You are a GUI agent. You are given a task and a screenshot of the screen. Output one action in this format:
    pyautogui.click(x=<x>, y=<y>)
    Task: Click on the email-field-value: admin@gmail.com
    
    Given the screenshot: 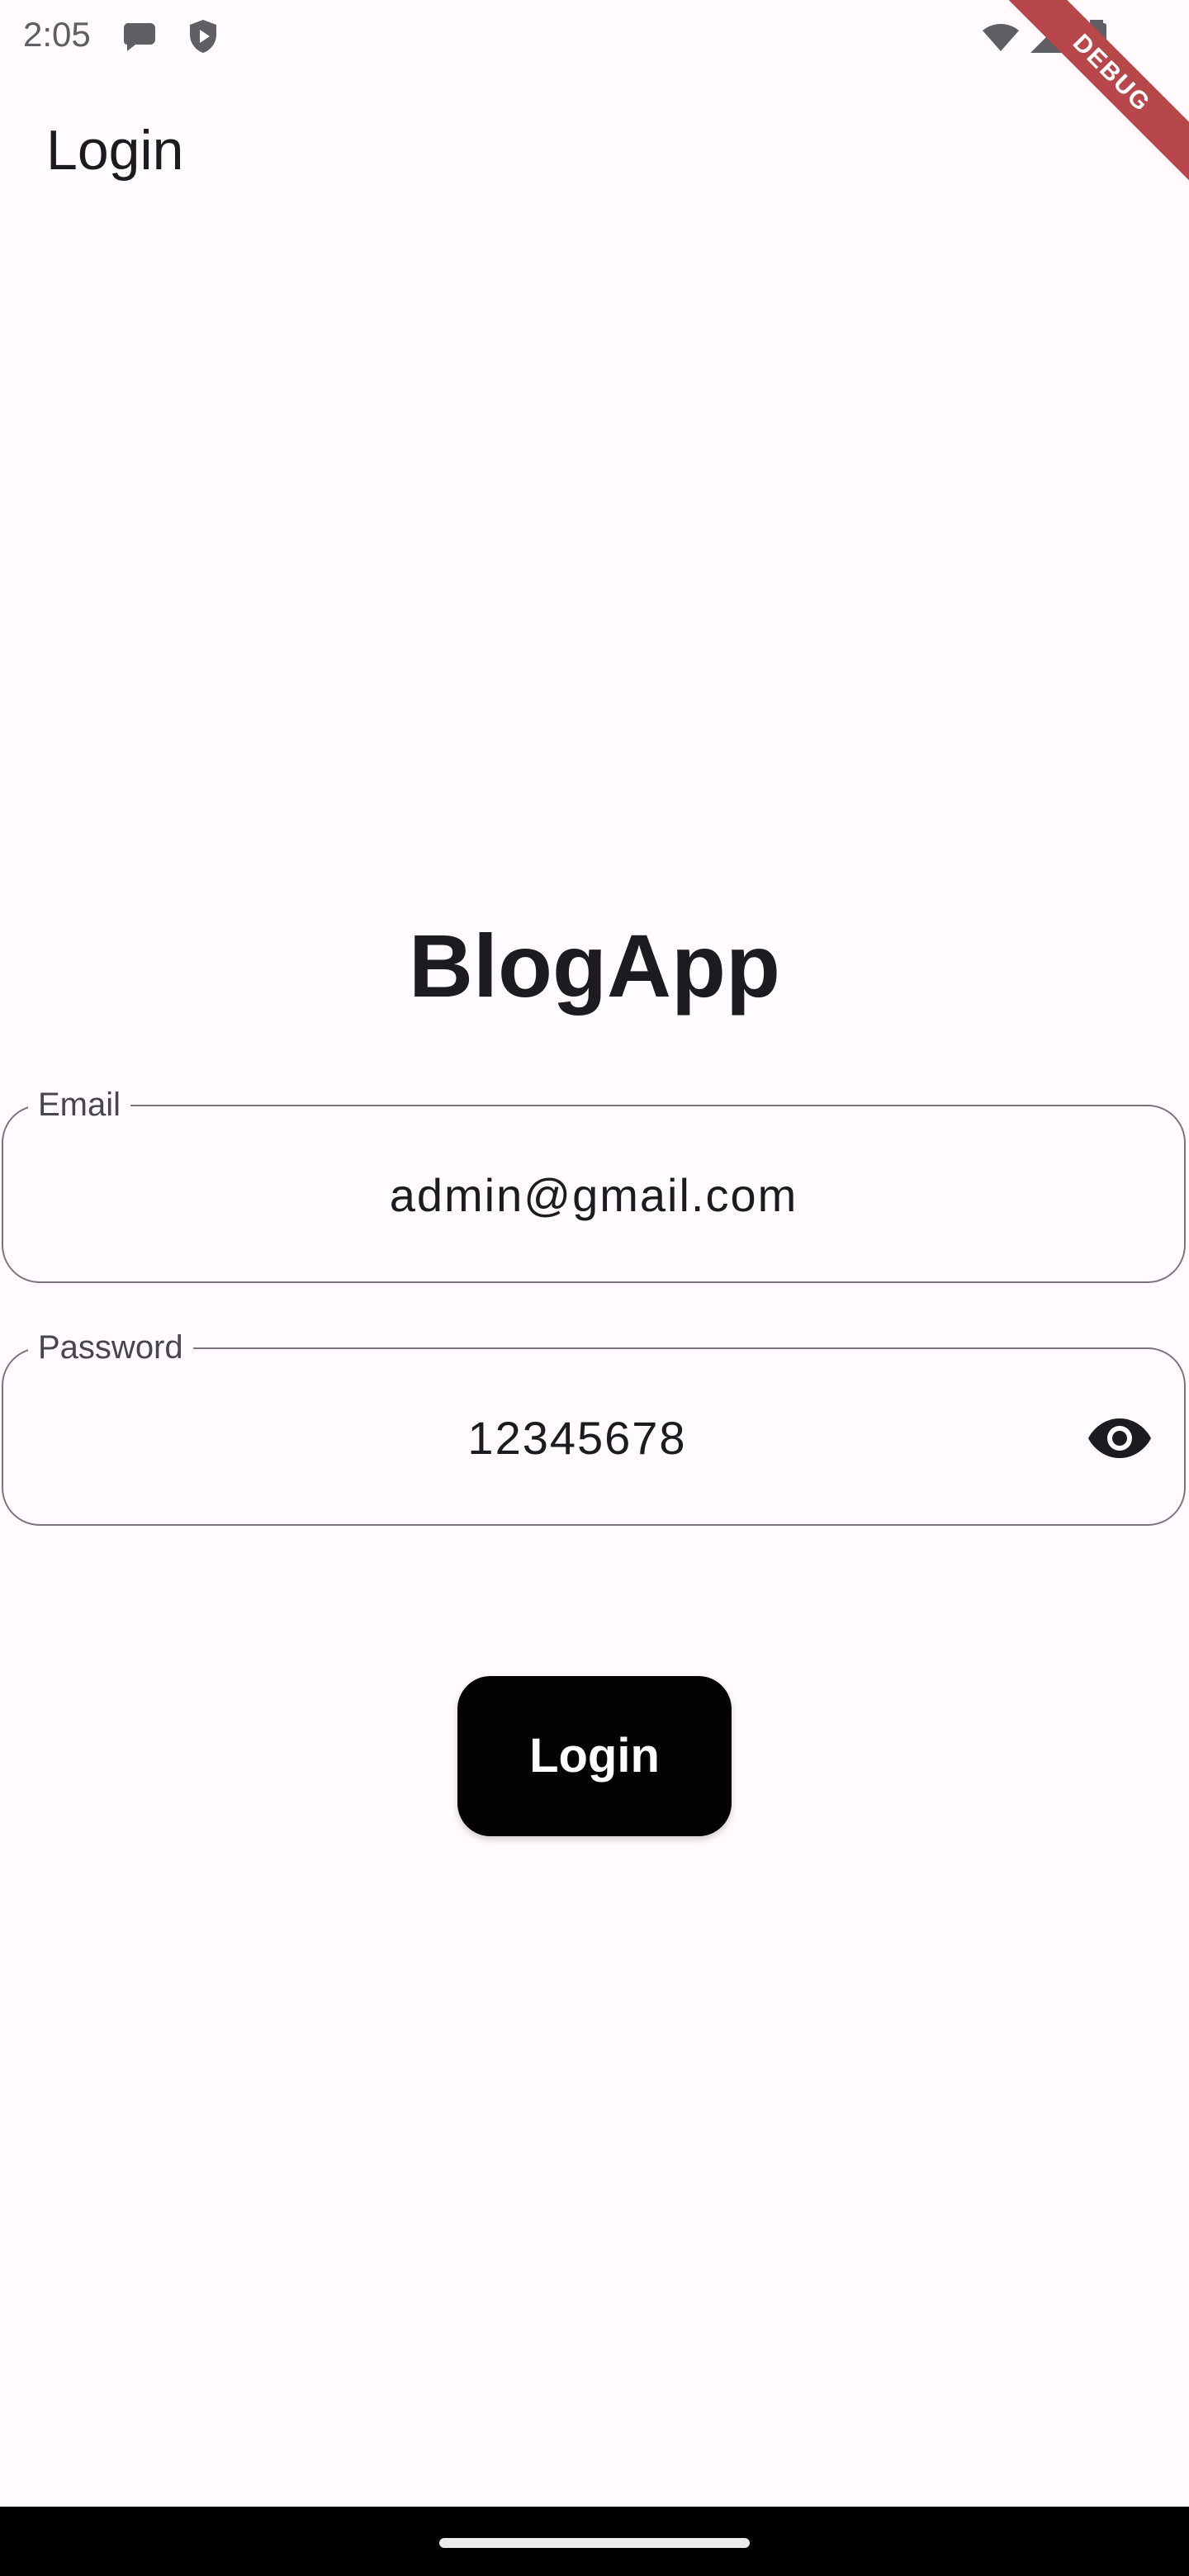 What is the action you would take?
    pyautogui.click(x=593, y=1195)
    